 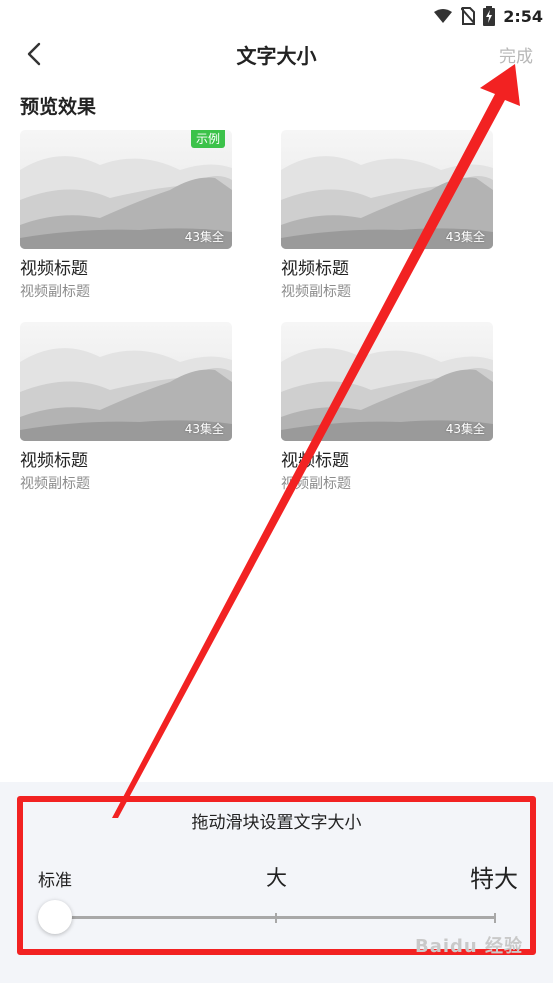 I want to click on video-thumbnail: 示例 43集全, so click(x=126, y=189).